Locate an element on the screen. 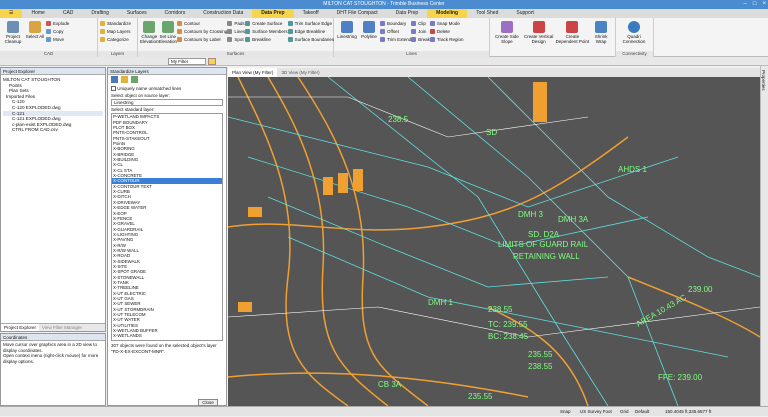 Image resolution: width=768 pixels, height=417 pixels. tab-plan-view: Plan View (My Filter) is located at coordinates (253, 72).